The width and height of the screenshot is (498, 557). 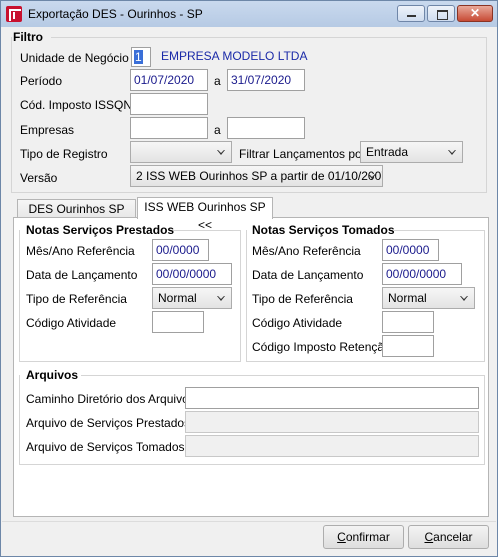 I want to click on window-title: Exportação DES - Ourinhos - SP, so click(x=115, y=14).